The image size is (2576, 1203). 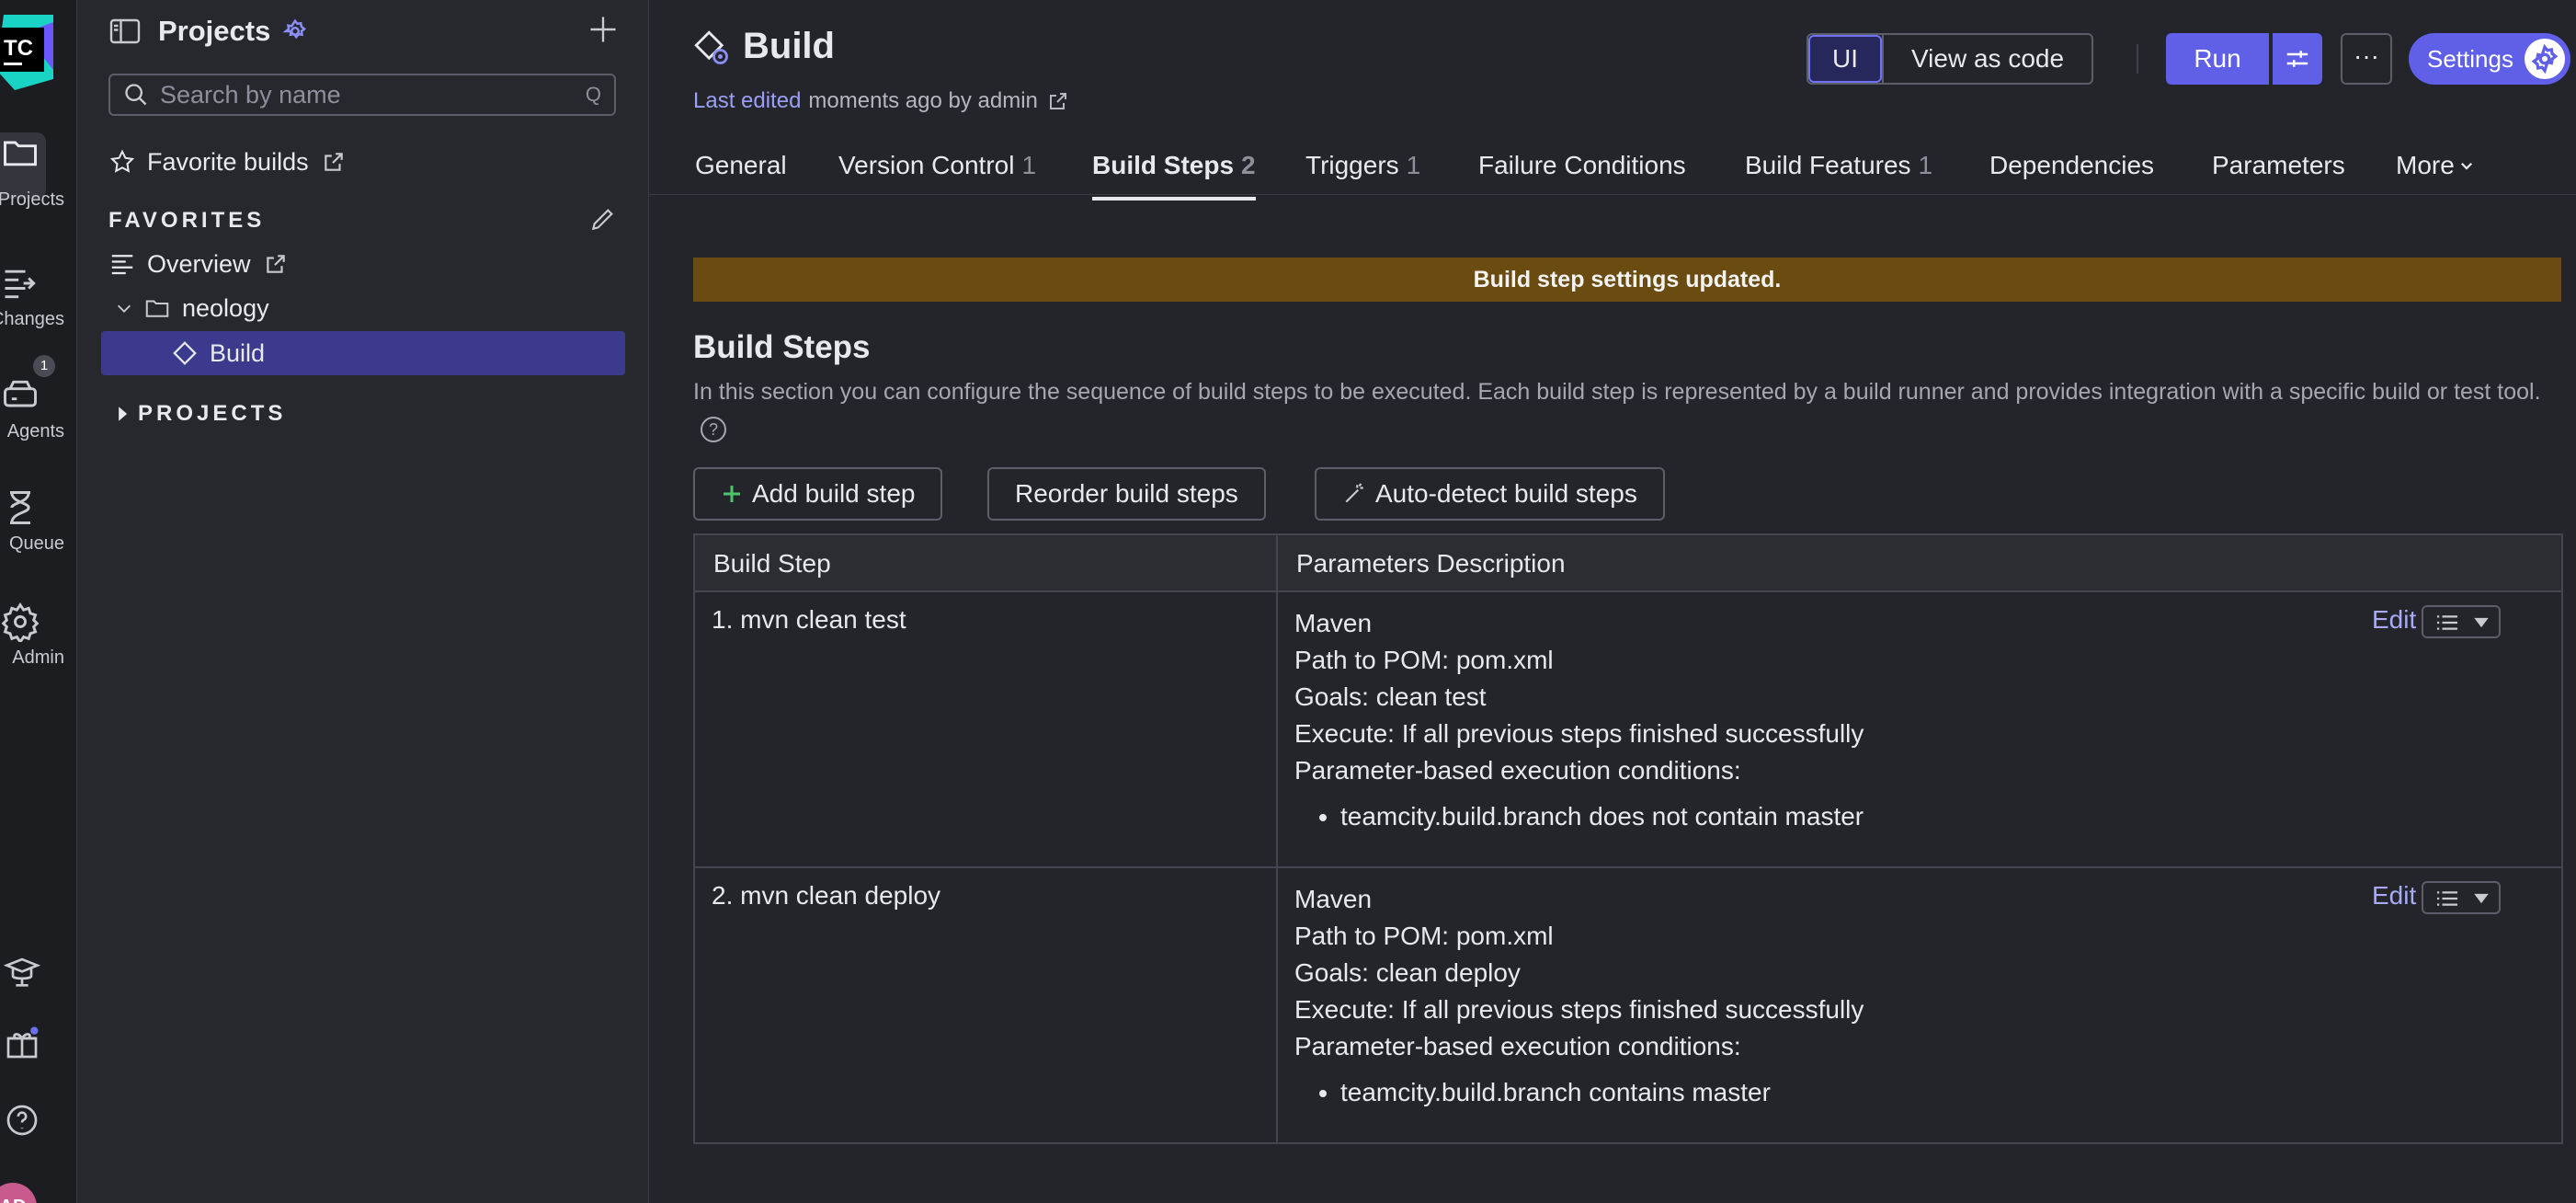 I want to click on view-as-code-button: View as code, so click(x=1987, y=59).